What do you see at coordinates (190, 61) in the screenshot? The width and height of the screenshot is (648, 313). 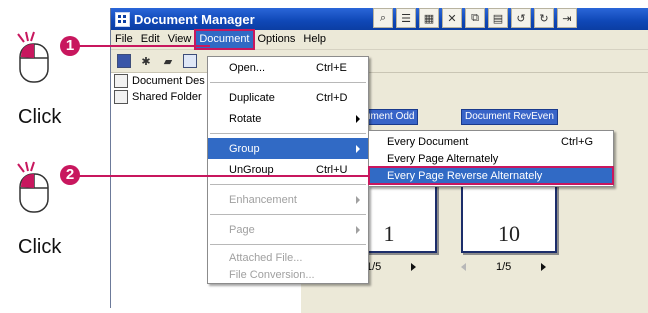 I see `print-icon` at bounding box center [190, 61].